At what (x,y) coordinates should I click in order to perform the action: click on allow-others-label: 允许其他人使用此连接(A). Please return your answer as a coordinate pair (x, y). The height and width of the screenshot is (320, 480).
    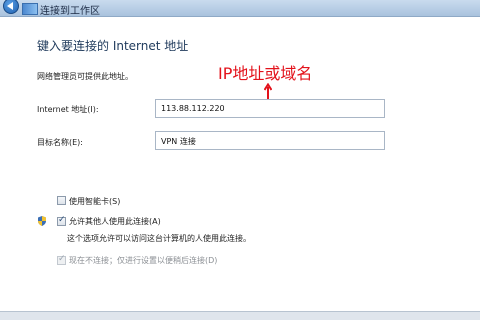
    Looking at the image, I should click on (115, 221).